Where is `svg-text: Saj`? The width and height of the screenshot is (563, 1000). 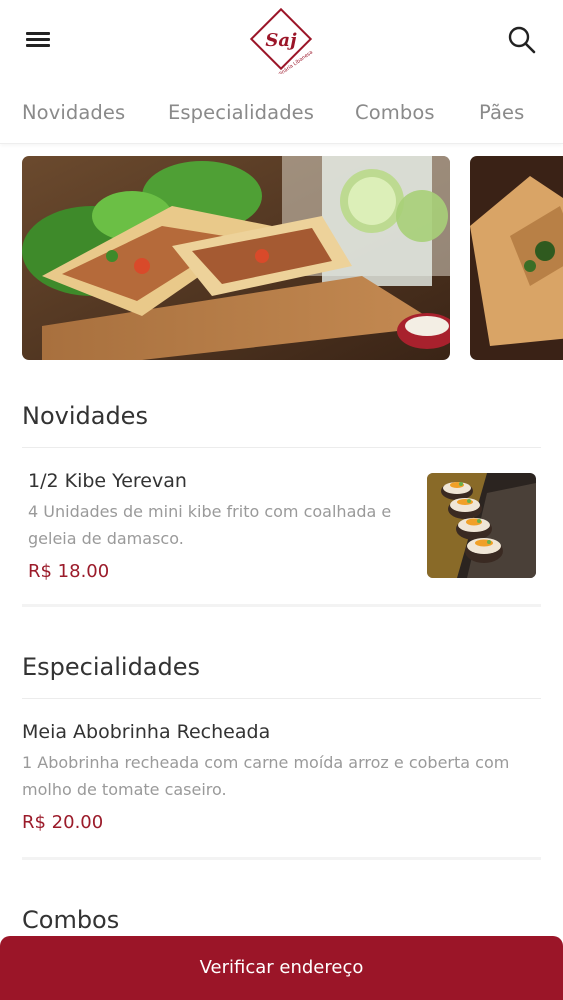
svg-text: Saj is located at coordinates (281, 40).